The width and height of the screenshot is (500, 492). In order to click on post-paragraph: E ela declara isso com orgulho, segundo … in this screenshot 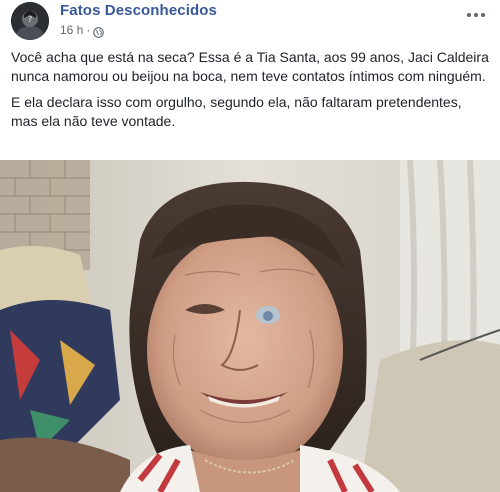, I will do `click(236, 111)`.